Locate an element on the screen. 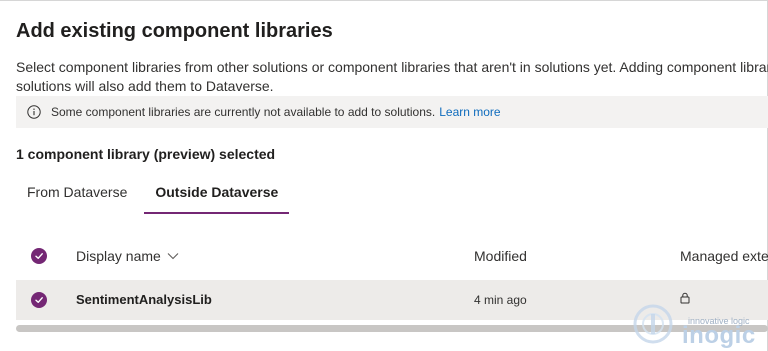 This screenshot has width=768, height=351. table-row: SentimentAnalysisLib 4 min ago is located at coordinates (392, 300).